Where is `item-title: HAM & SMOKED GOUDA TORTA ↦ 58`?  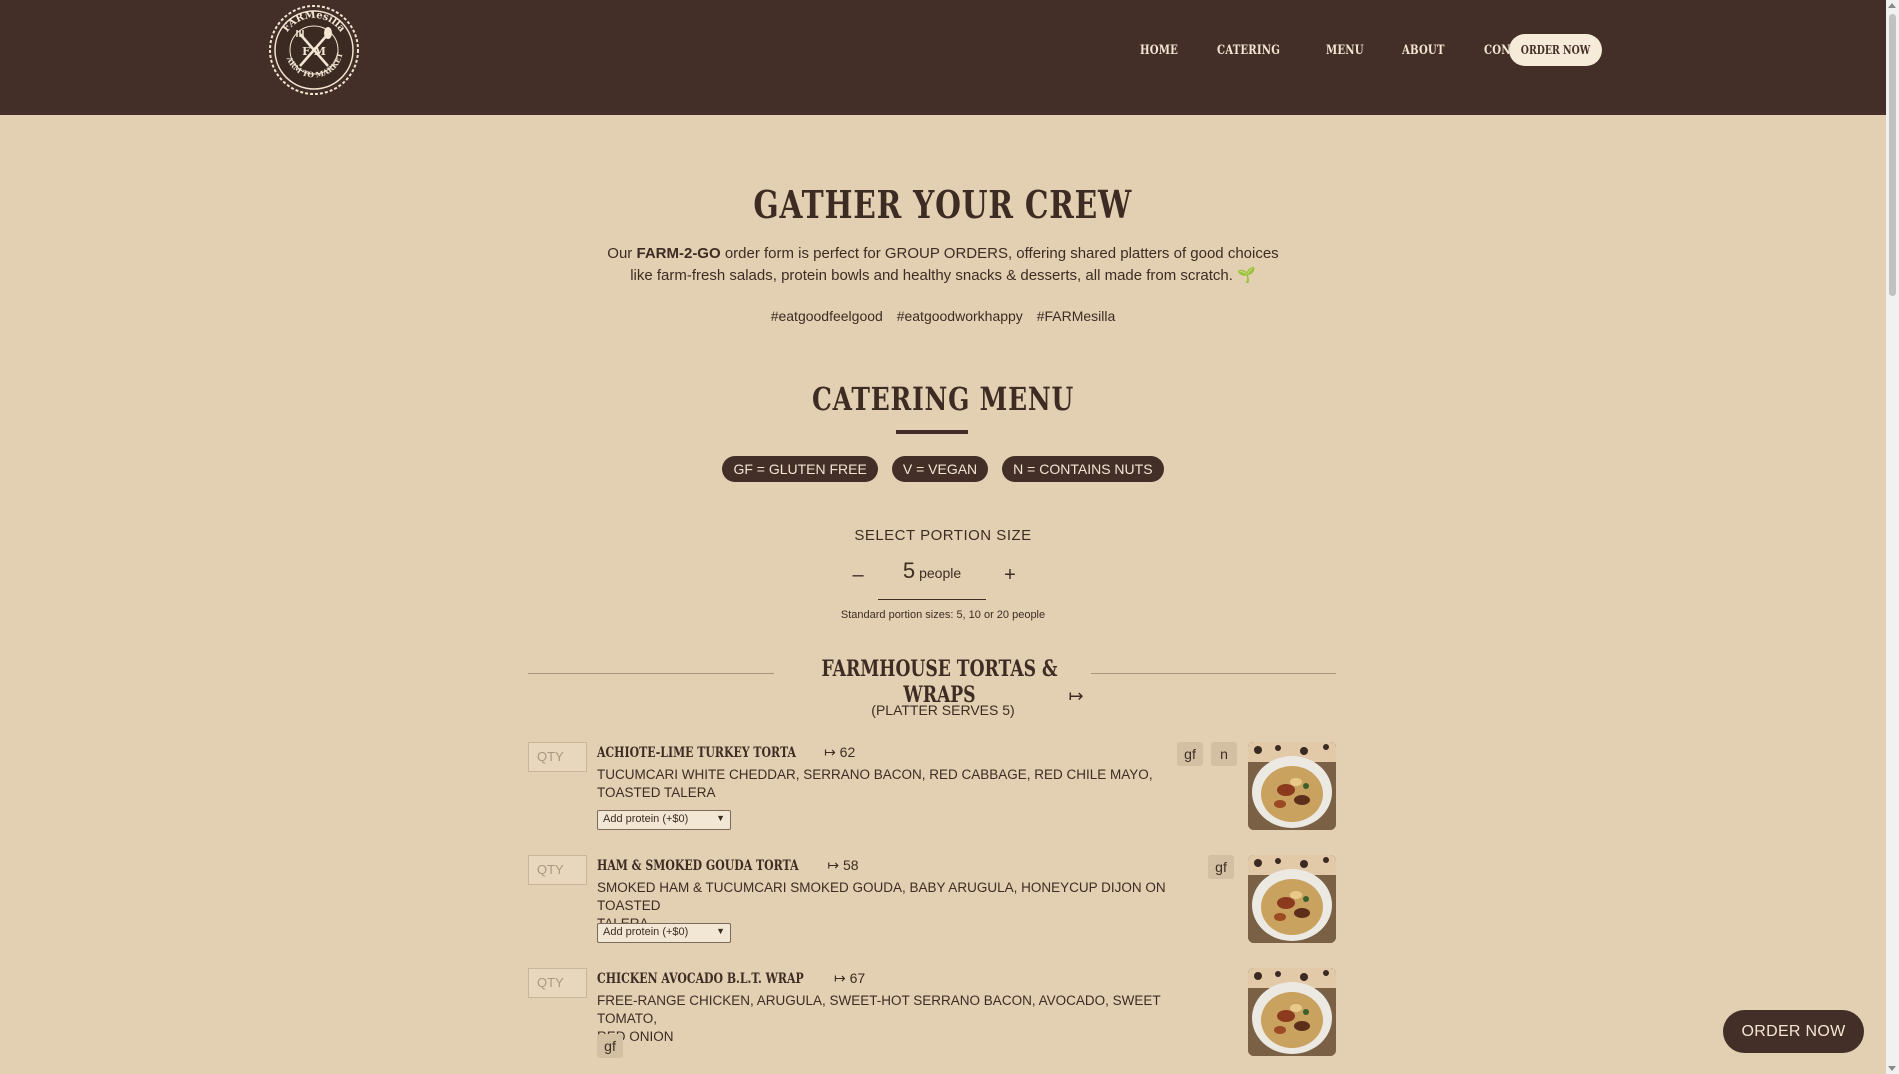 item-title: HAM & SMOKED GOUDA TORTA ↦ 58 is located at coordinates (728, 865).